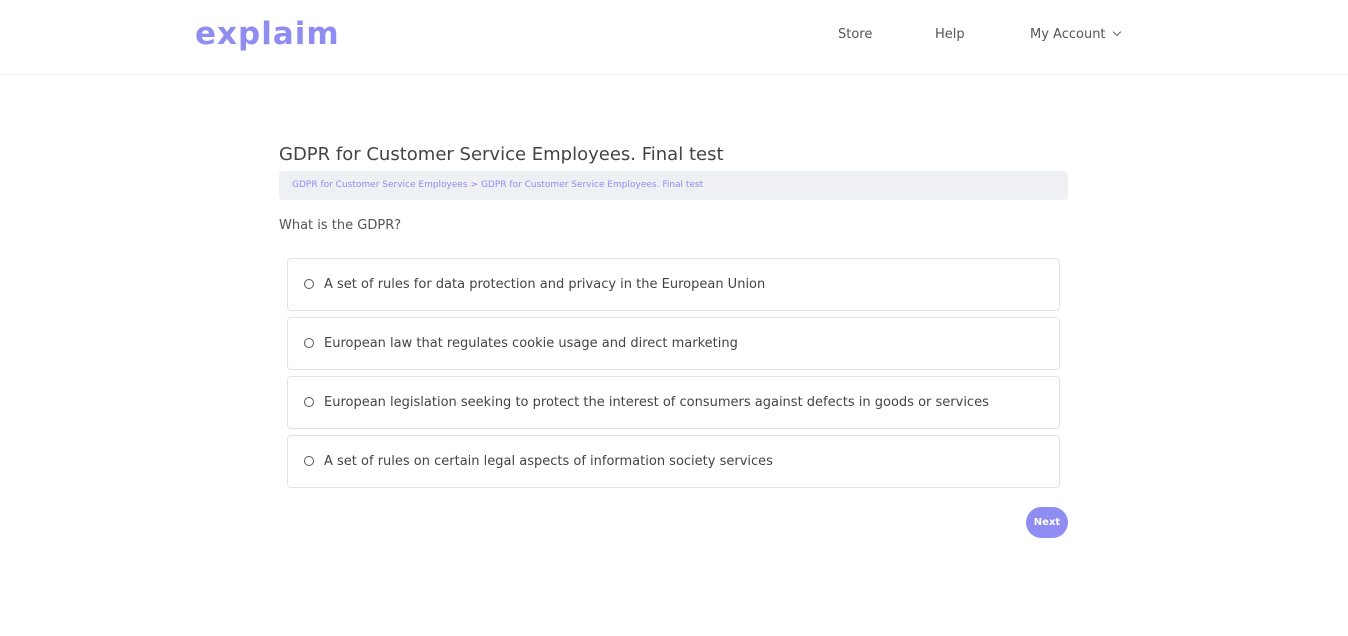  What do you see at coordinates (950, 35) in the screenshot?
I see `nav-help-link: Help` at bounding box center [950, 35].